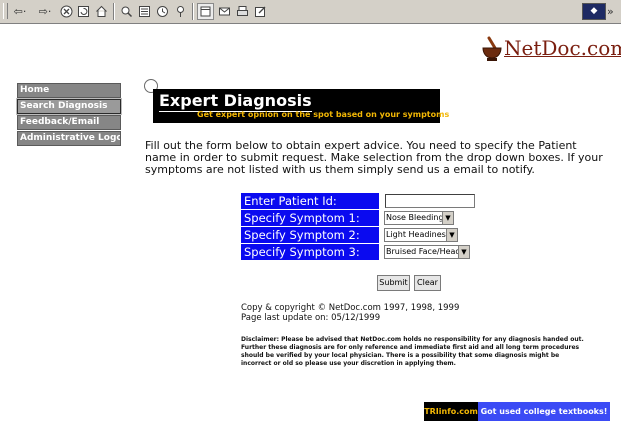 The image size is (621, 423). I want to click on back-button: ⇦·, so click(20, 11).